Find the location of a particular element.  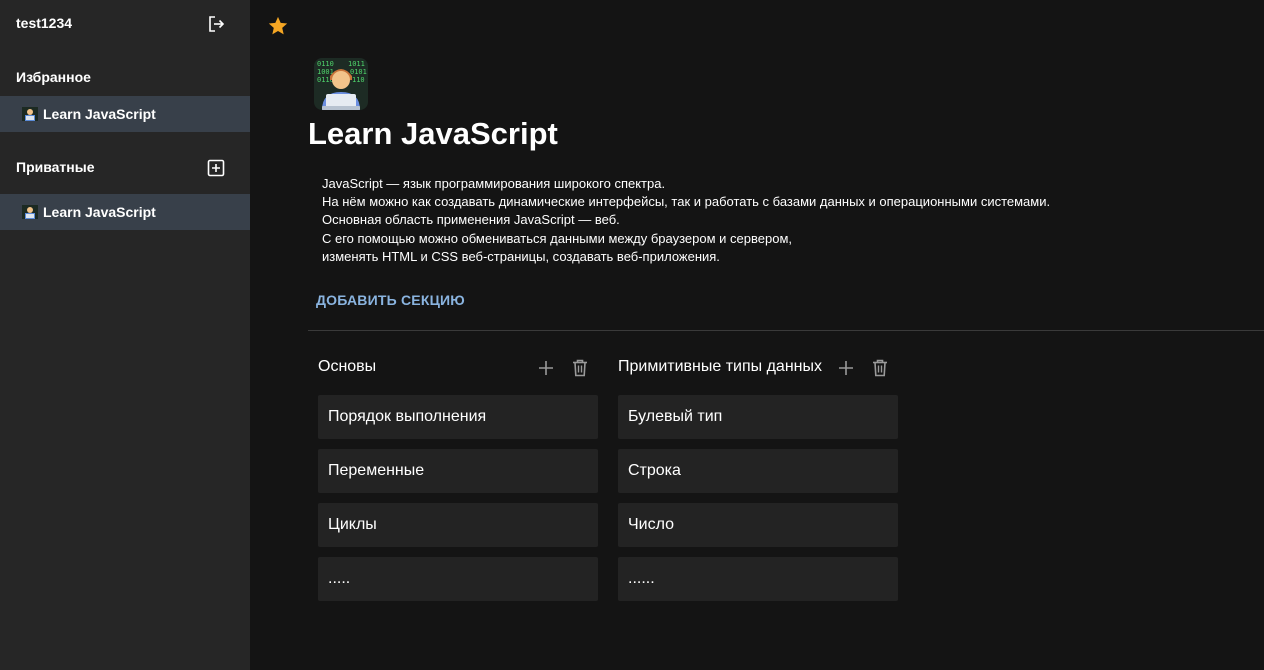

svg-text: 110 is located at coordinates (358, 80).